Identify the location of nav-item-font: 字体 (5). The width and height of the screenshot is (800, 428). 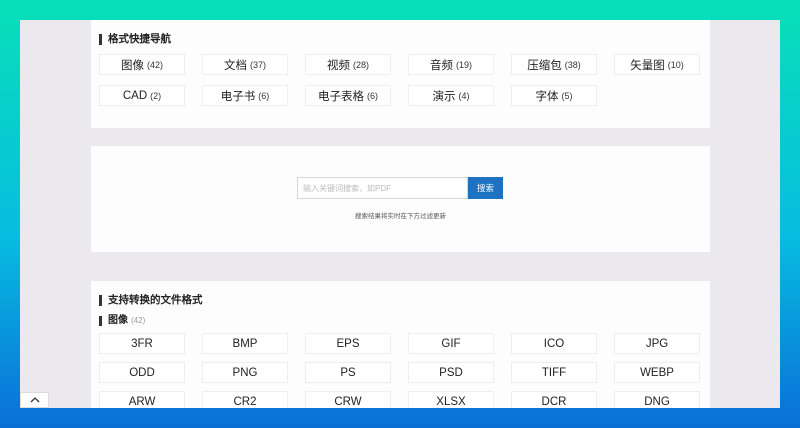
(554, 95).